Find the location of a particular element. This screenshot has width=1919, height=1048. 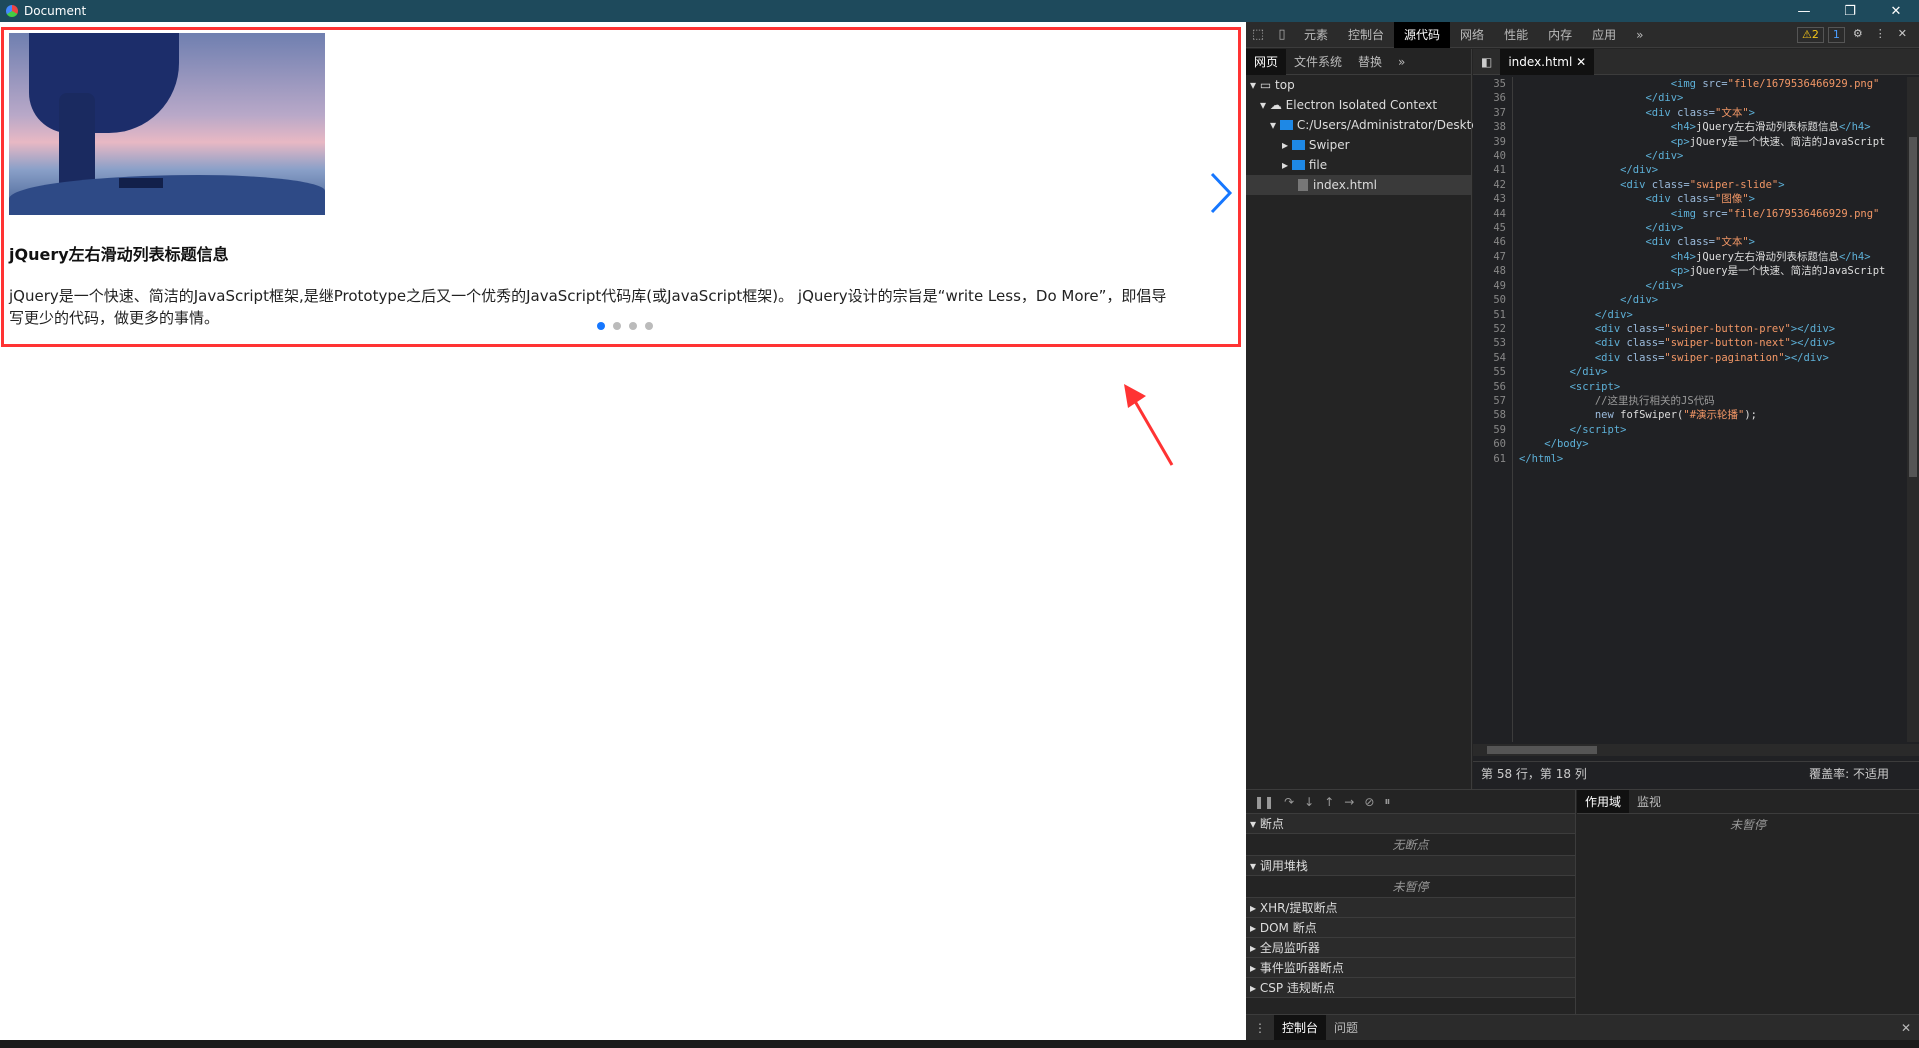

section-label: 事件监听器断点 is located at coordinates (1301, 968).